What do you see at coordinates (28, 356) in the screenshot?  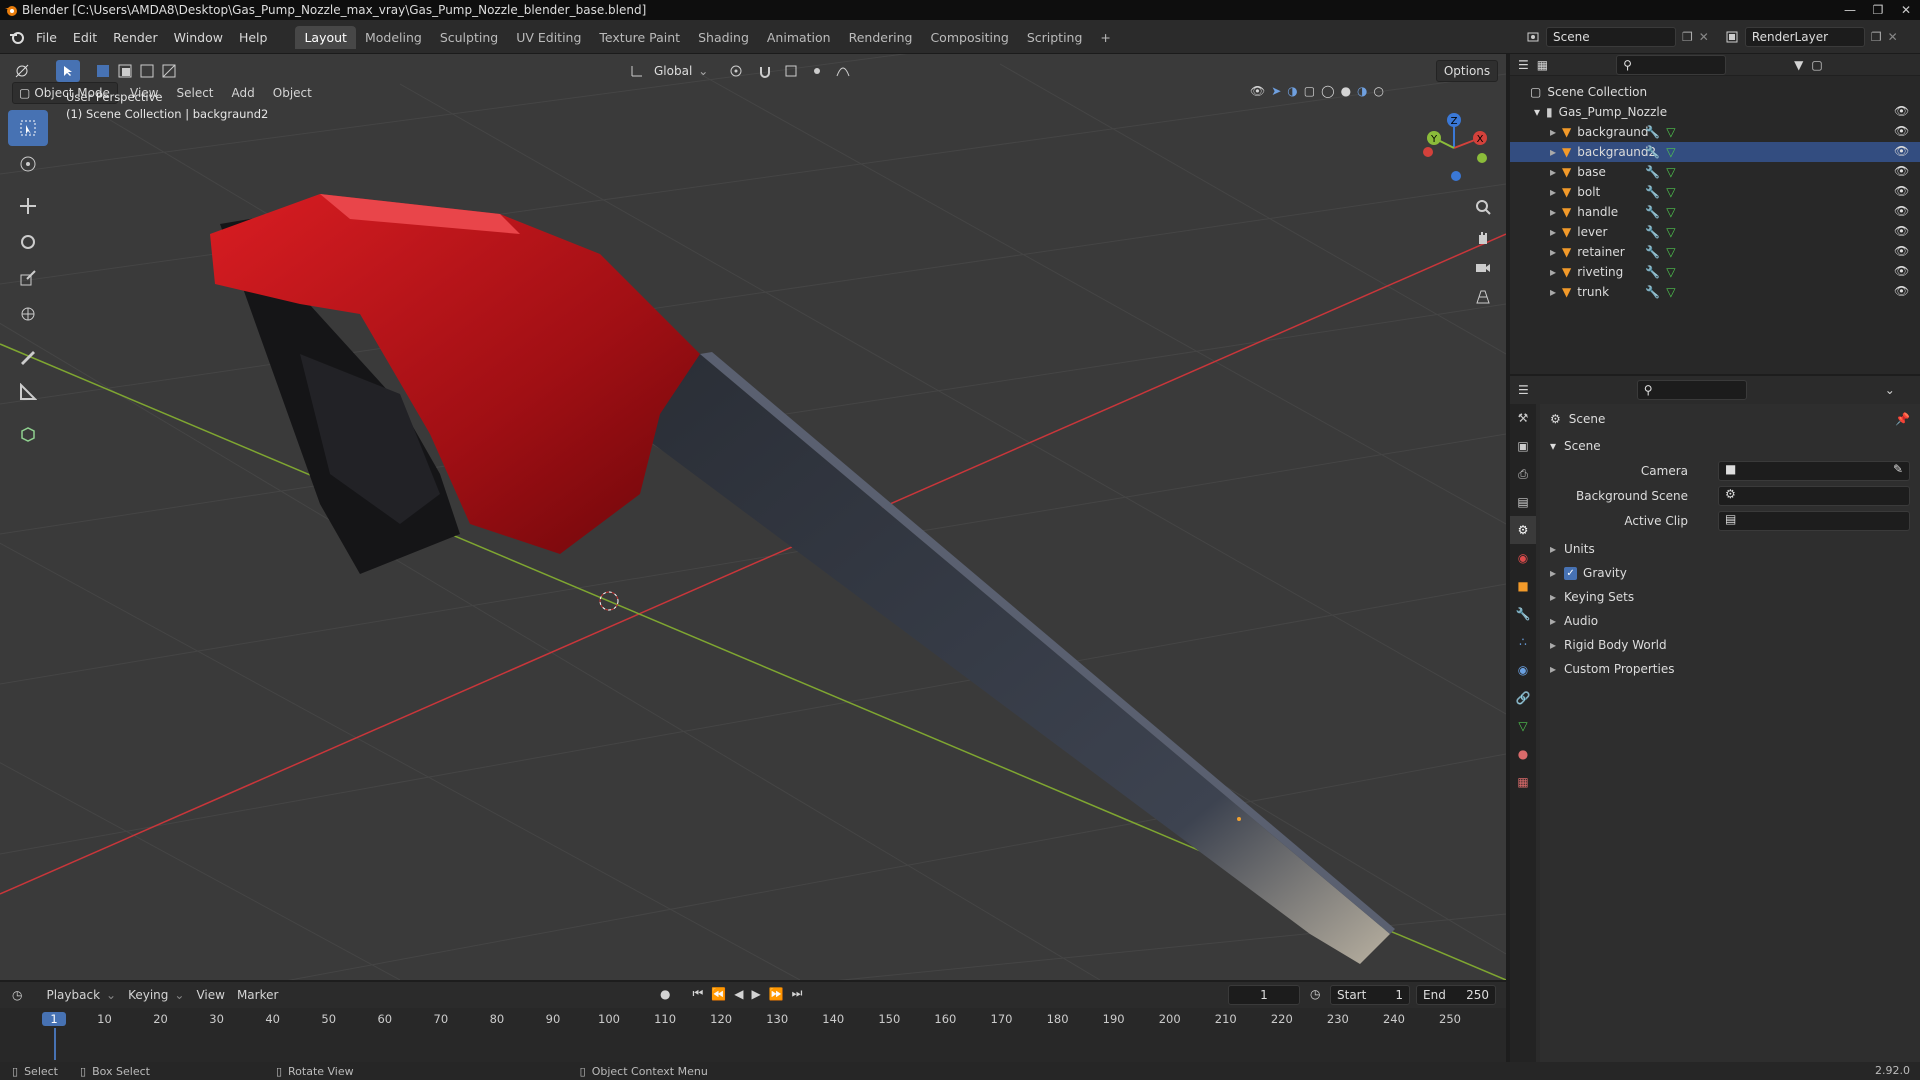 I see `annotate-tool` at bounding box center [28, 356].